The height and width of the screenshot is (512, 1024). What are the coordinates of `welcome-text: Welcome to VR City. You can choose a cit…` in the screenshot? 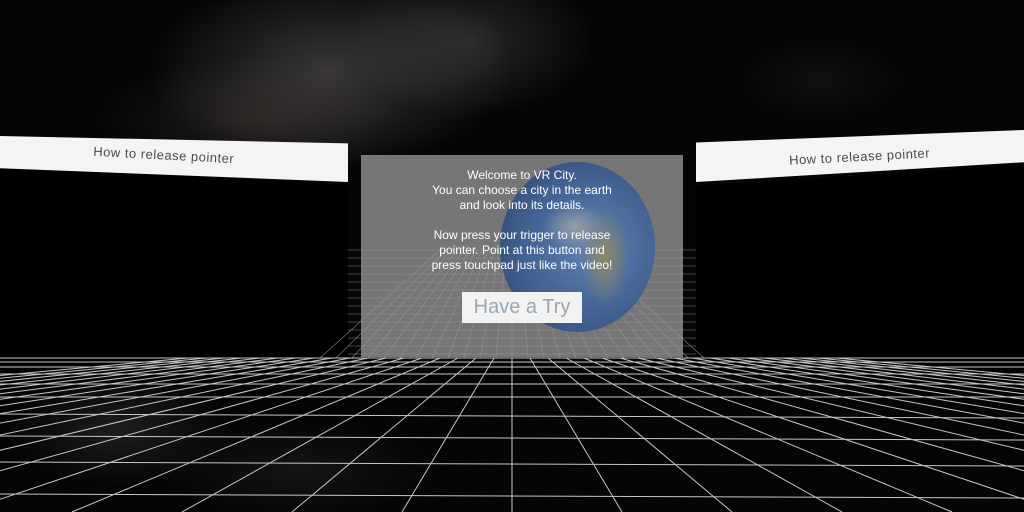 It's located at (522, 220).